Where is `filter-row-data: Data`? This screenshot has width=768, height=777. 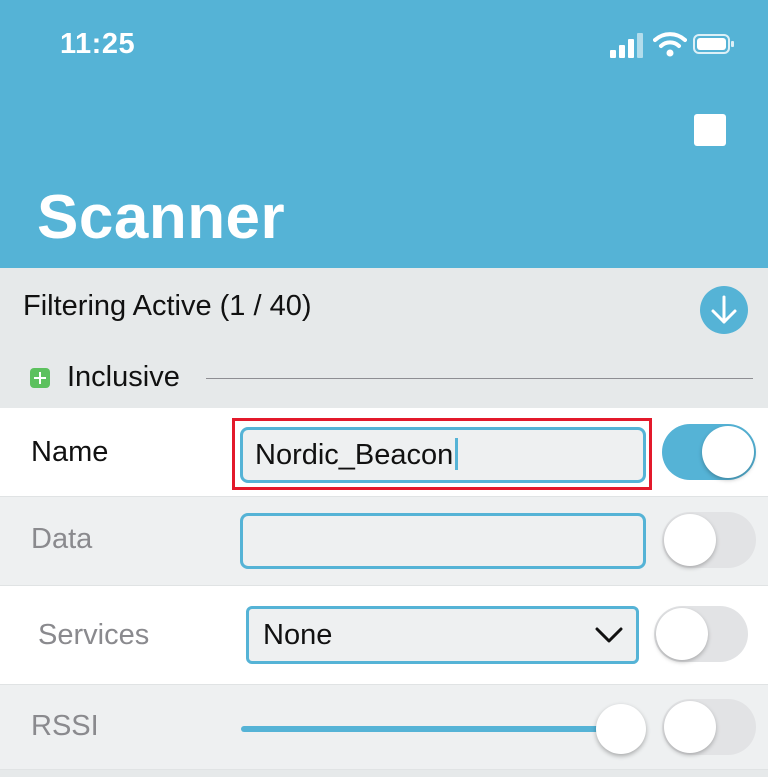
filter-row-data: Data is located at coordinates (384, 541).